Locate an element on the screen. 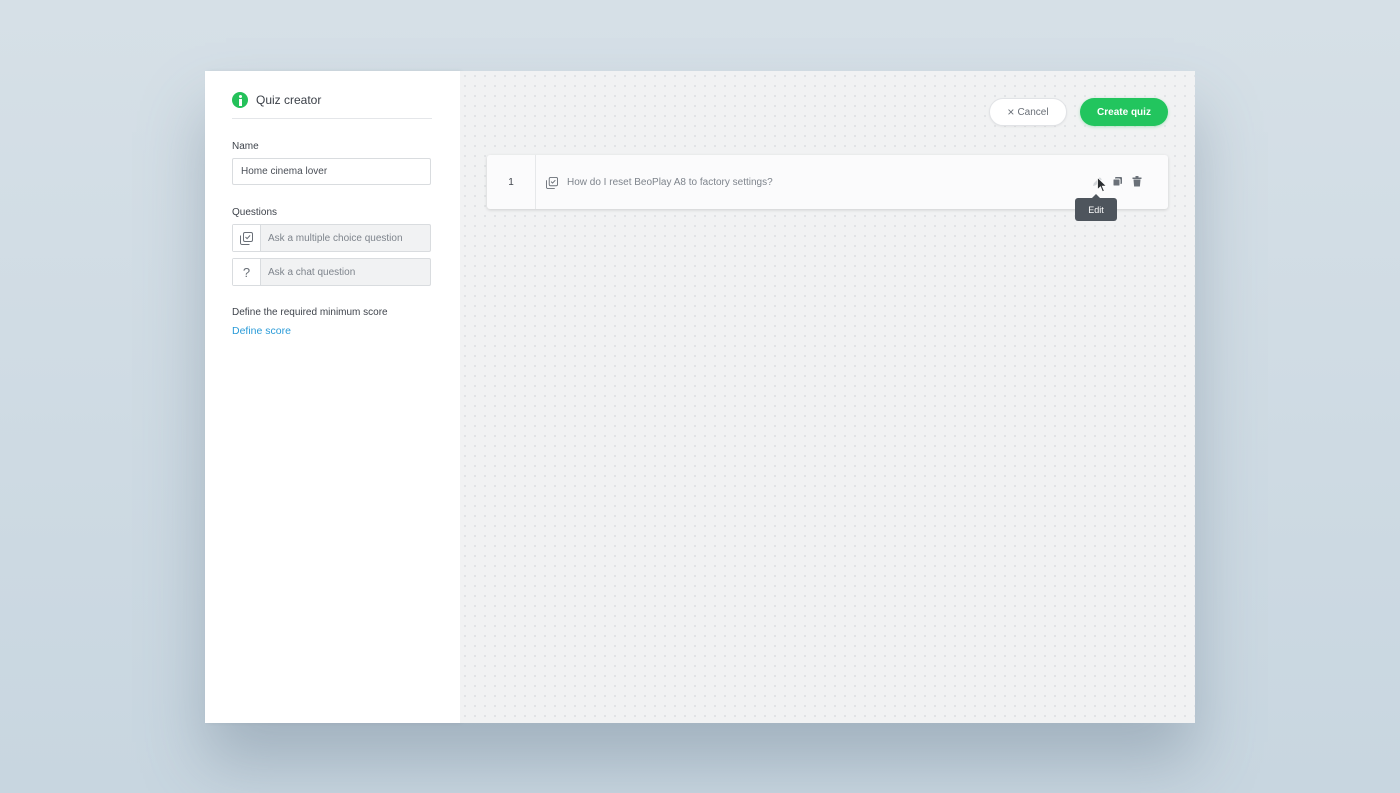 This screenshot has height=793, width=1400. define-score-link: Define score is located at coordinates (261, 331).